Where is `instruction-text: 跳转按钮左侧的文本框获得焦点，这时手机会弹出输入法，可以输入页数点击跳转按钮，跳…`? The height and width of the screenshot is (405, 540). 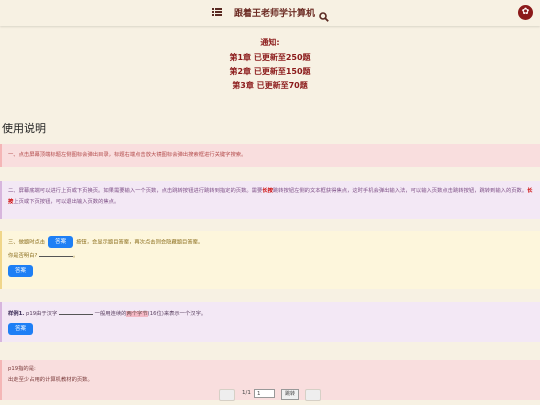 instruction-text: 跳转按钮左侧的文本框获得焦点，这时手机会弹出输入法，可以输入页数点击跳转按钮，跳… is located at coordinates (400, 191).